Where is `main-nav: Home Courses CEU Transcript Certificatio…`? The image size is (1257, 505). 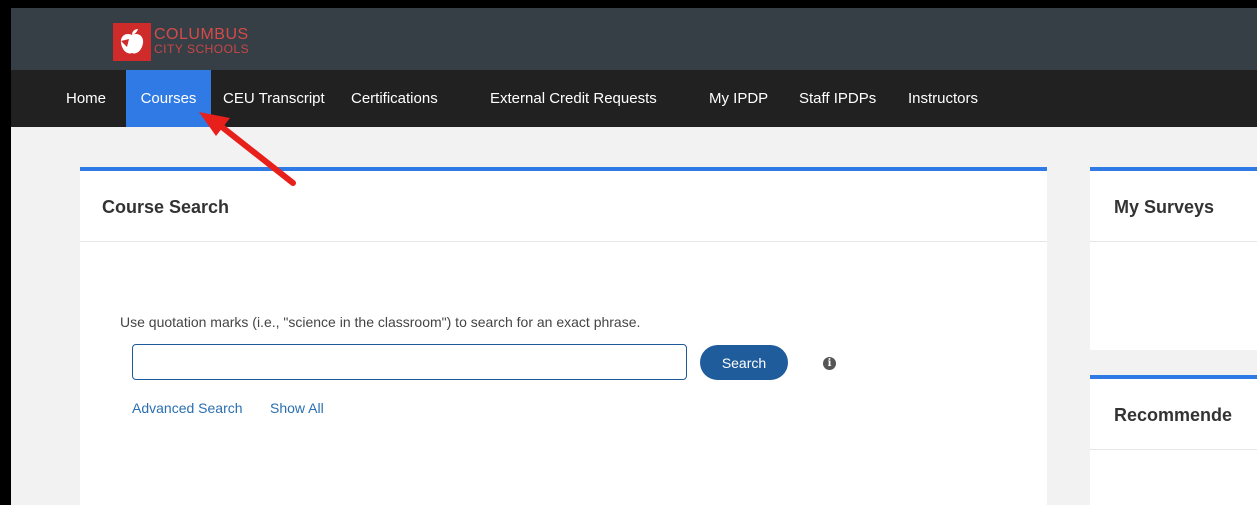
main-nav: Home Courses CEU Transcript Certificatio… is located at coordinates (634, 98).